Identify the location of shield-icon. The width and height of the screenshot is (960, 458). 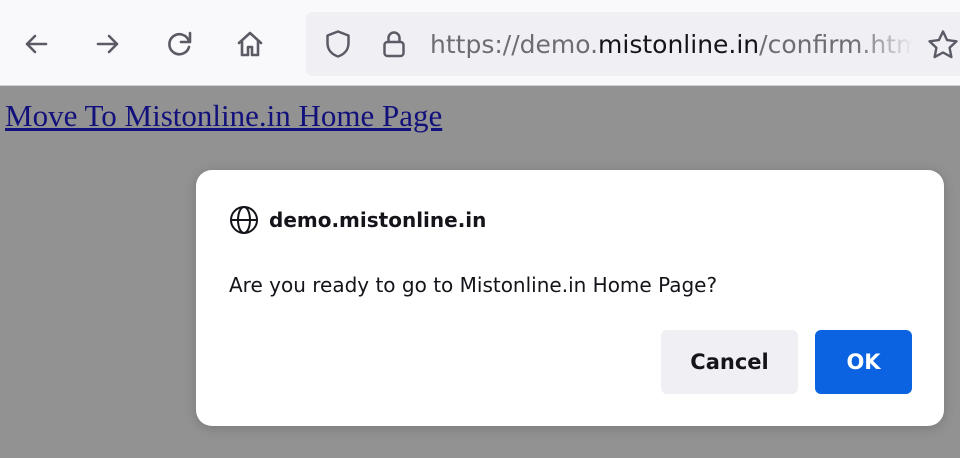
(338, 44).